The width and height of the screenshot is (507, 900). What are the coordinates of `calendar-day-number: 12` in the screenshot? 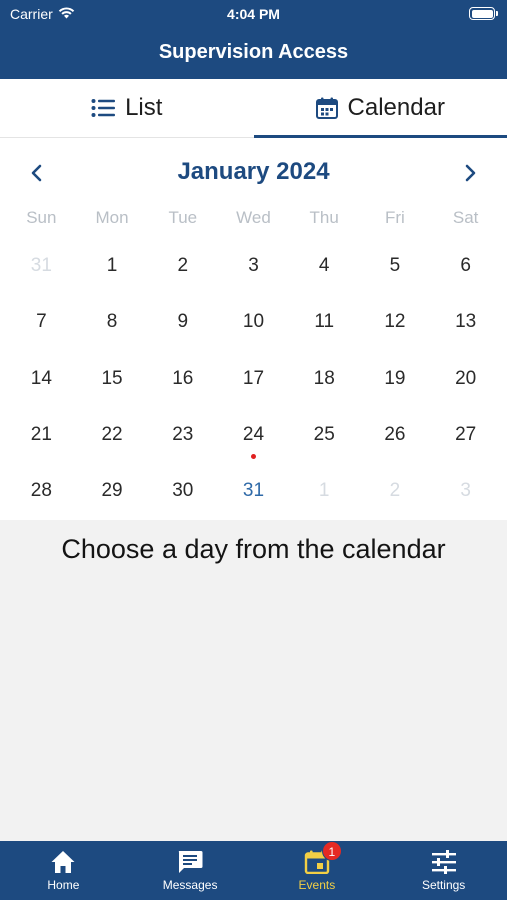 It's located at (395, 322).